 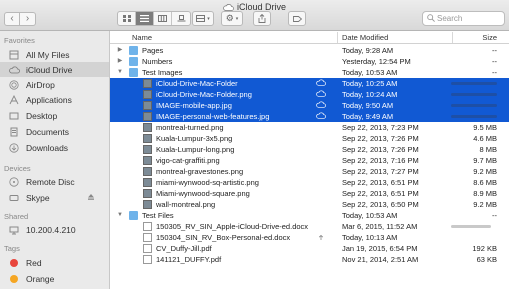 I want to click on file-name: IMAGE-personal-web-features.jpg, so click(x=213, y=116).